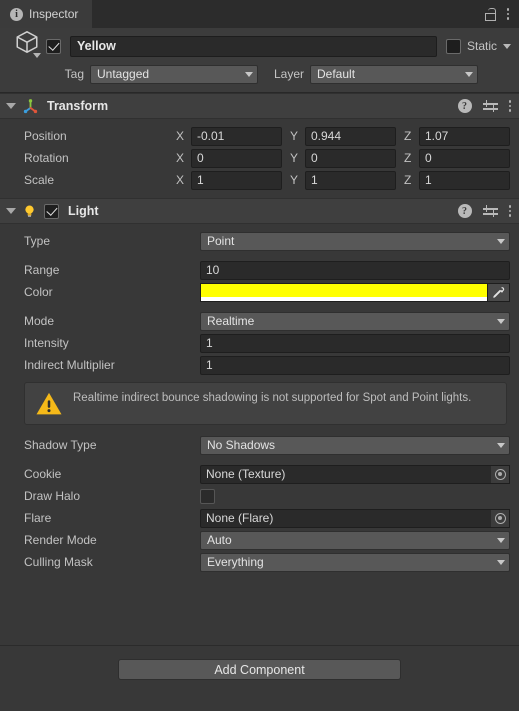 Image resolution: width=519 pixels, height=711 pixels. What do you see at coordinates (53, 46) in the screenshot?
I see `gameobject-enabled-checkbox` at bounding box center [53, 46].